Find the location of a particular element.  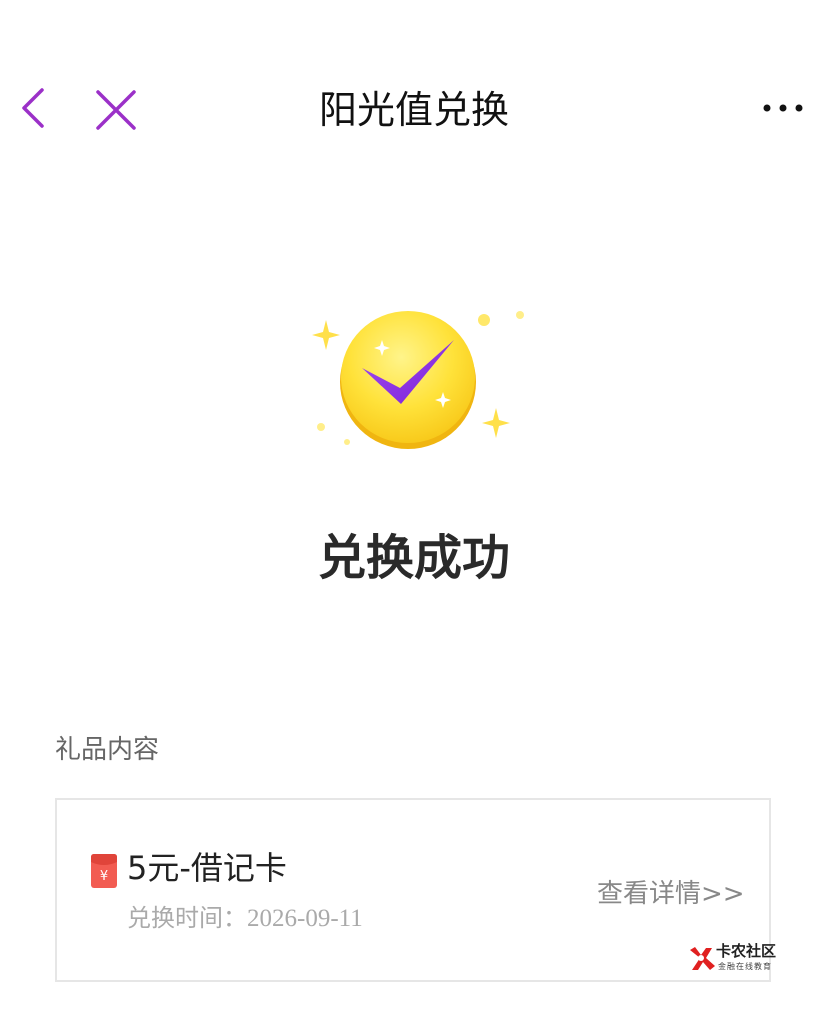

gift-time-value: 2026-09-11 is located at coordinates (305, 918).